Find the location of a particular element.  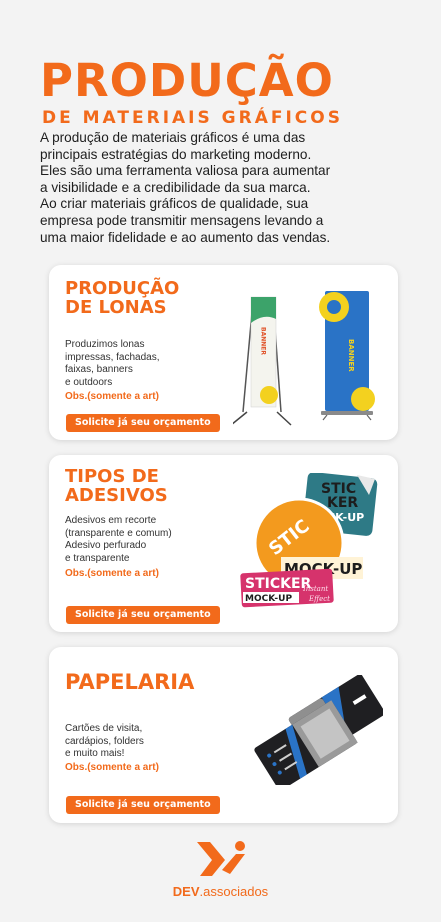

business-cards-illustration is located at coordinates (318, 730).